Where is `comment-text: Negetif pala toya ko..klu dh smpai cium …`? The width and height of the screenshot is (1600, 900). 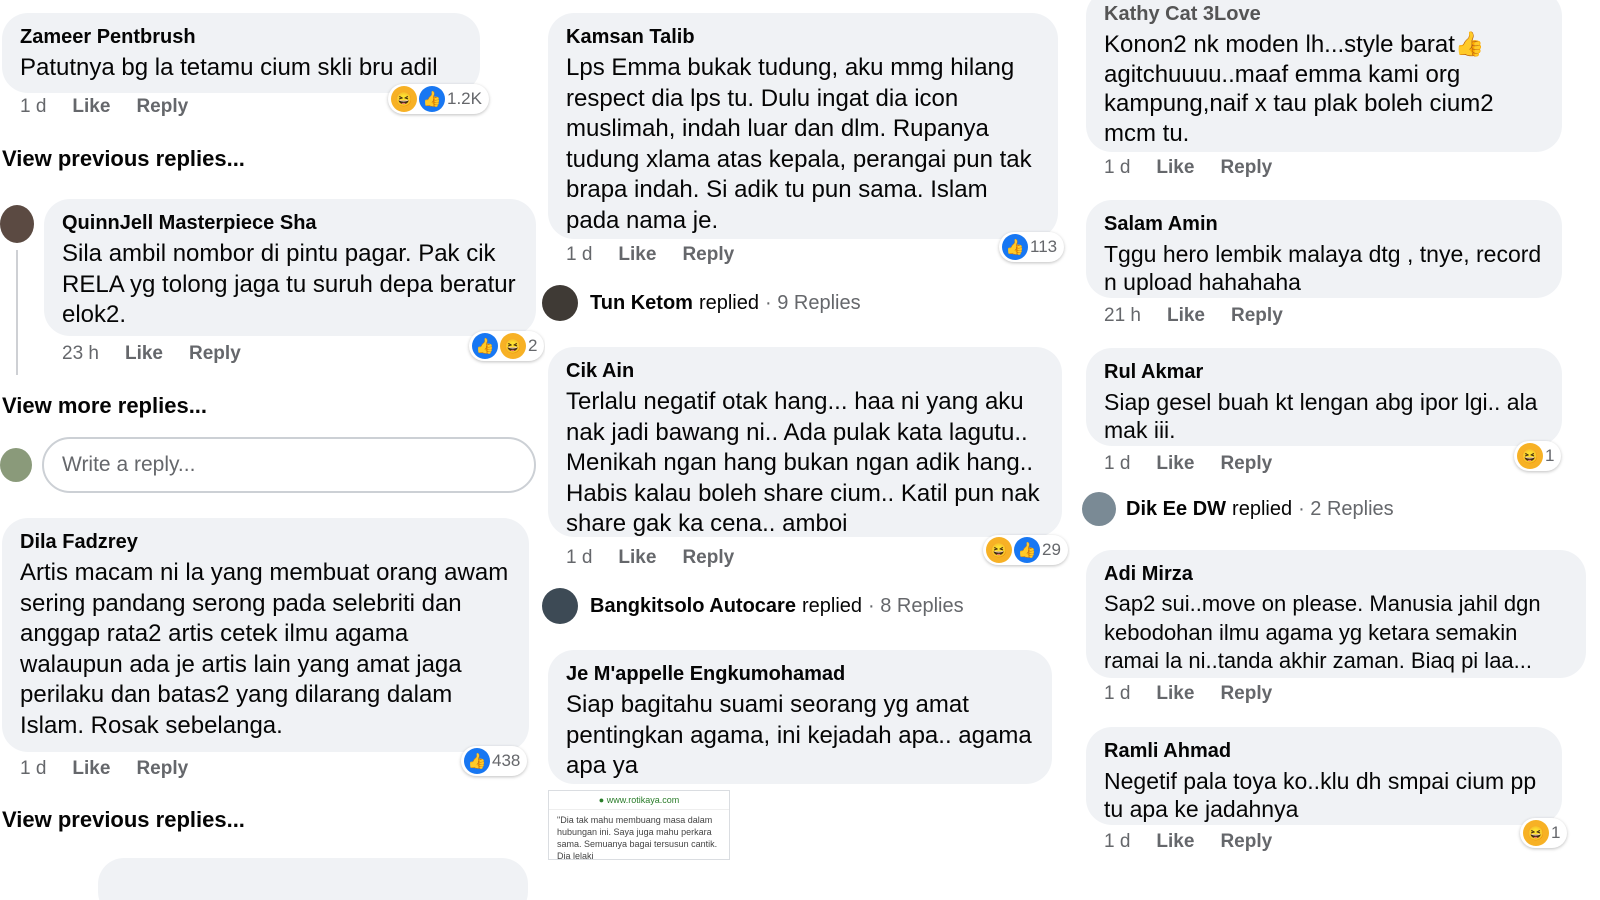 comment-text: Negetif pala toya ko..klu dh smpai cium … is located at coordinates (1320, 795).